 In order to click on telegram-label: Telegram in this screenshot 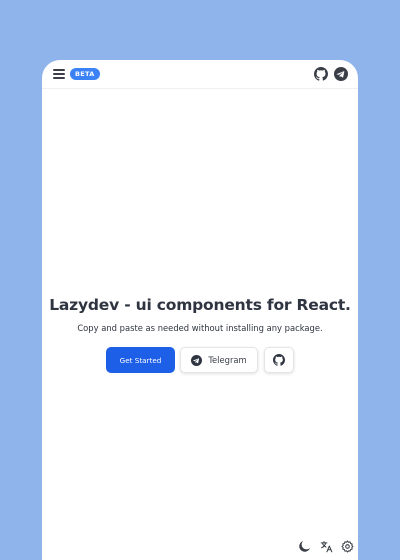, I will do `click(227, 360)`.